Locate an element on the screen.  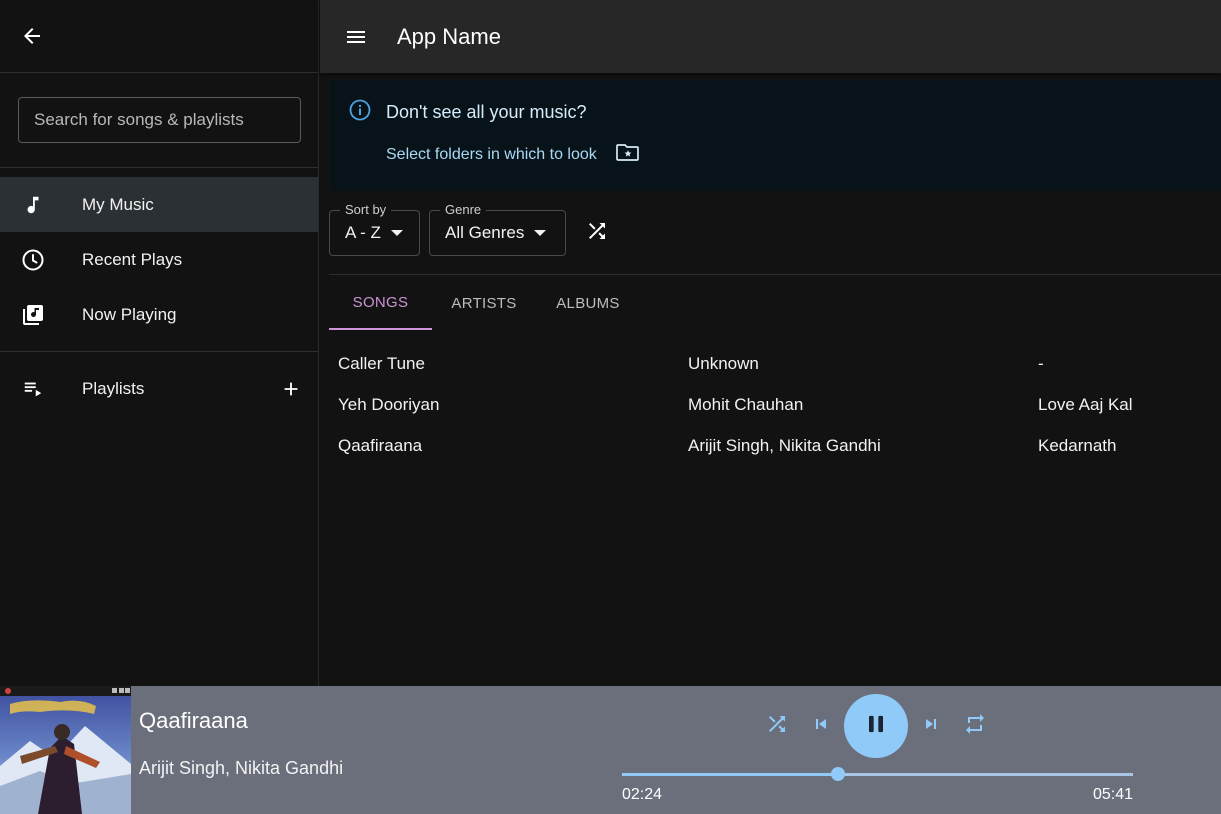
song-album: Love Aaj Kal is located at coordinates (1085, 404).